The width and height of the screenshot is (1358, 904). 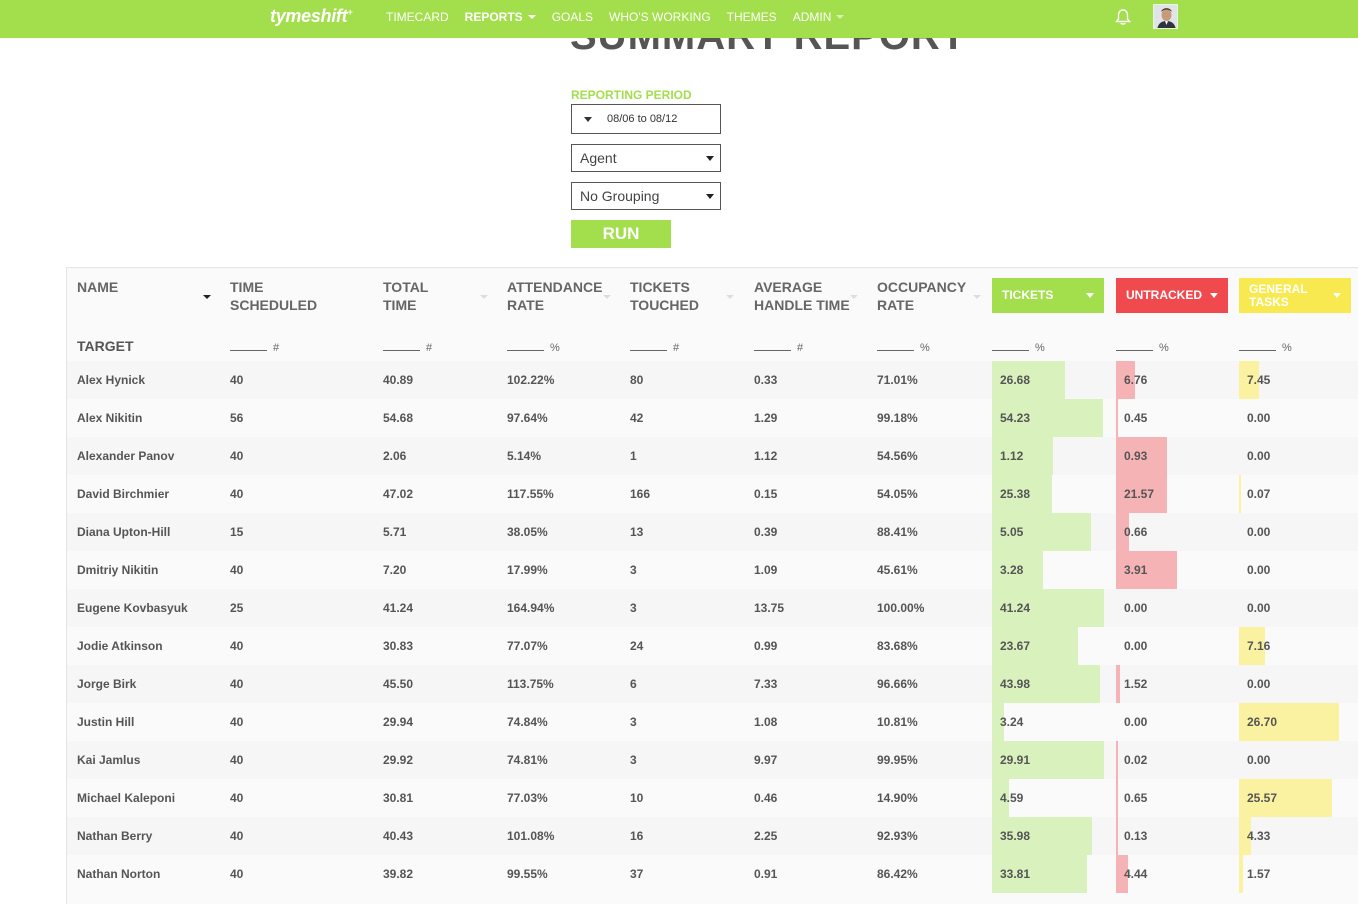 What do you see at coordinates (527, 874) in the screenshot?
I see `cell-attendance: 99.55%` at bounding box center [527, 874].